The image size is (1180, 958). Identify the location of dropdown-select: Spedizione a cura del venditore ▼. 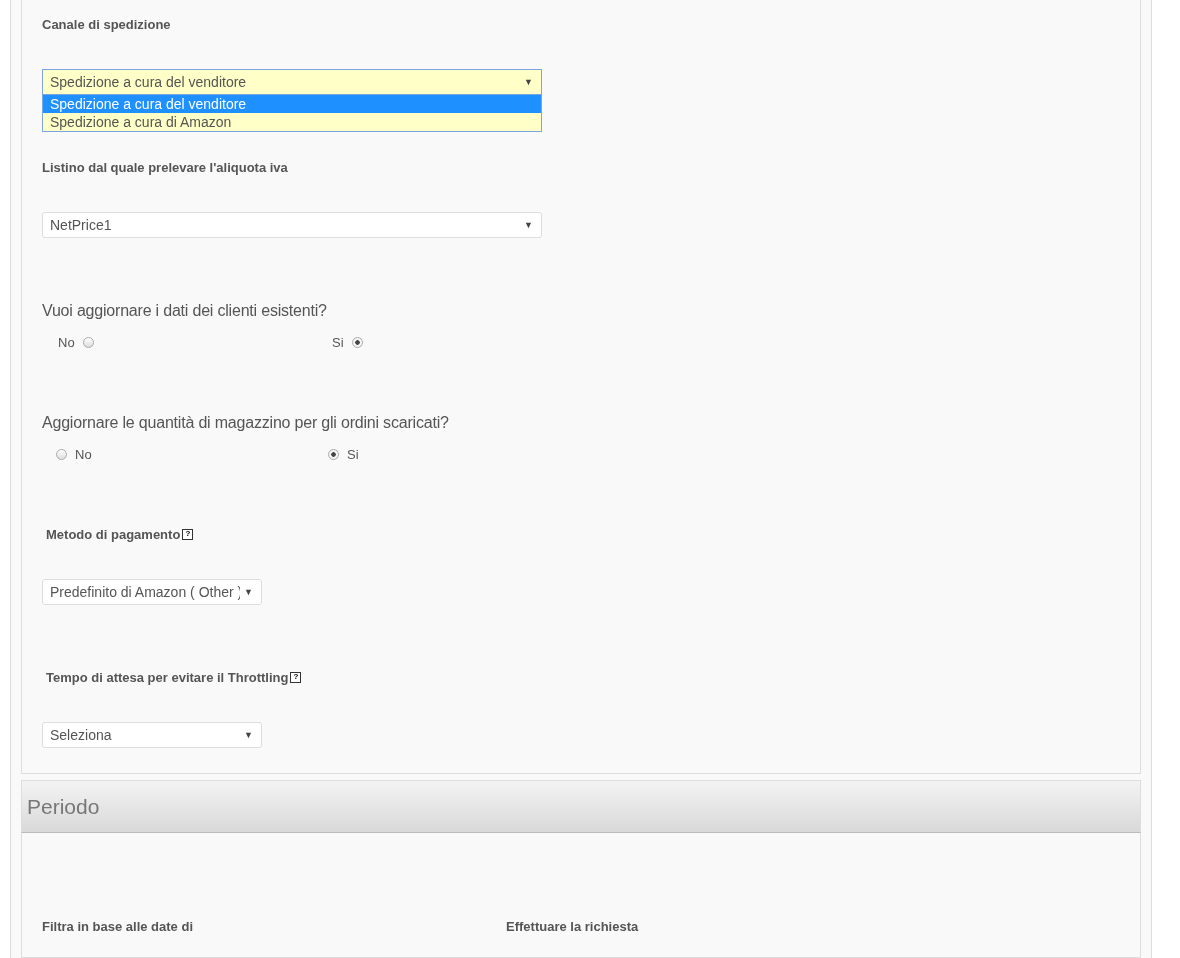
(292, 82).